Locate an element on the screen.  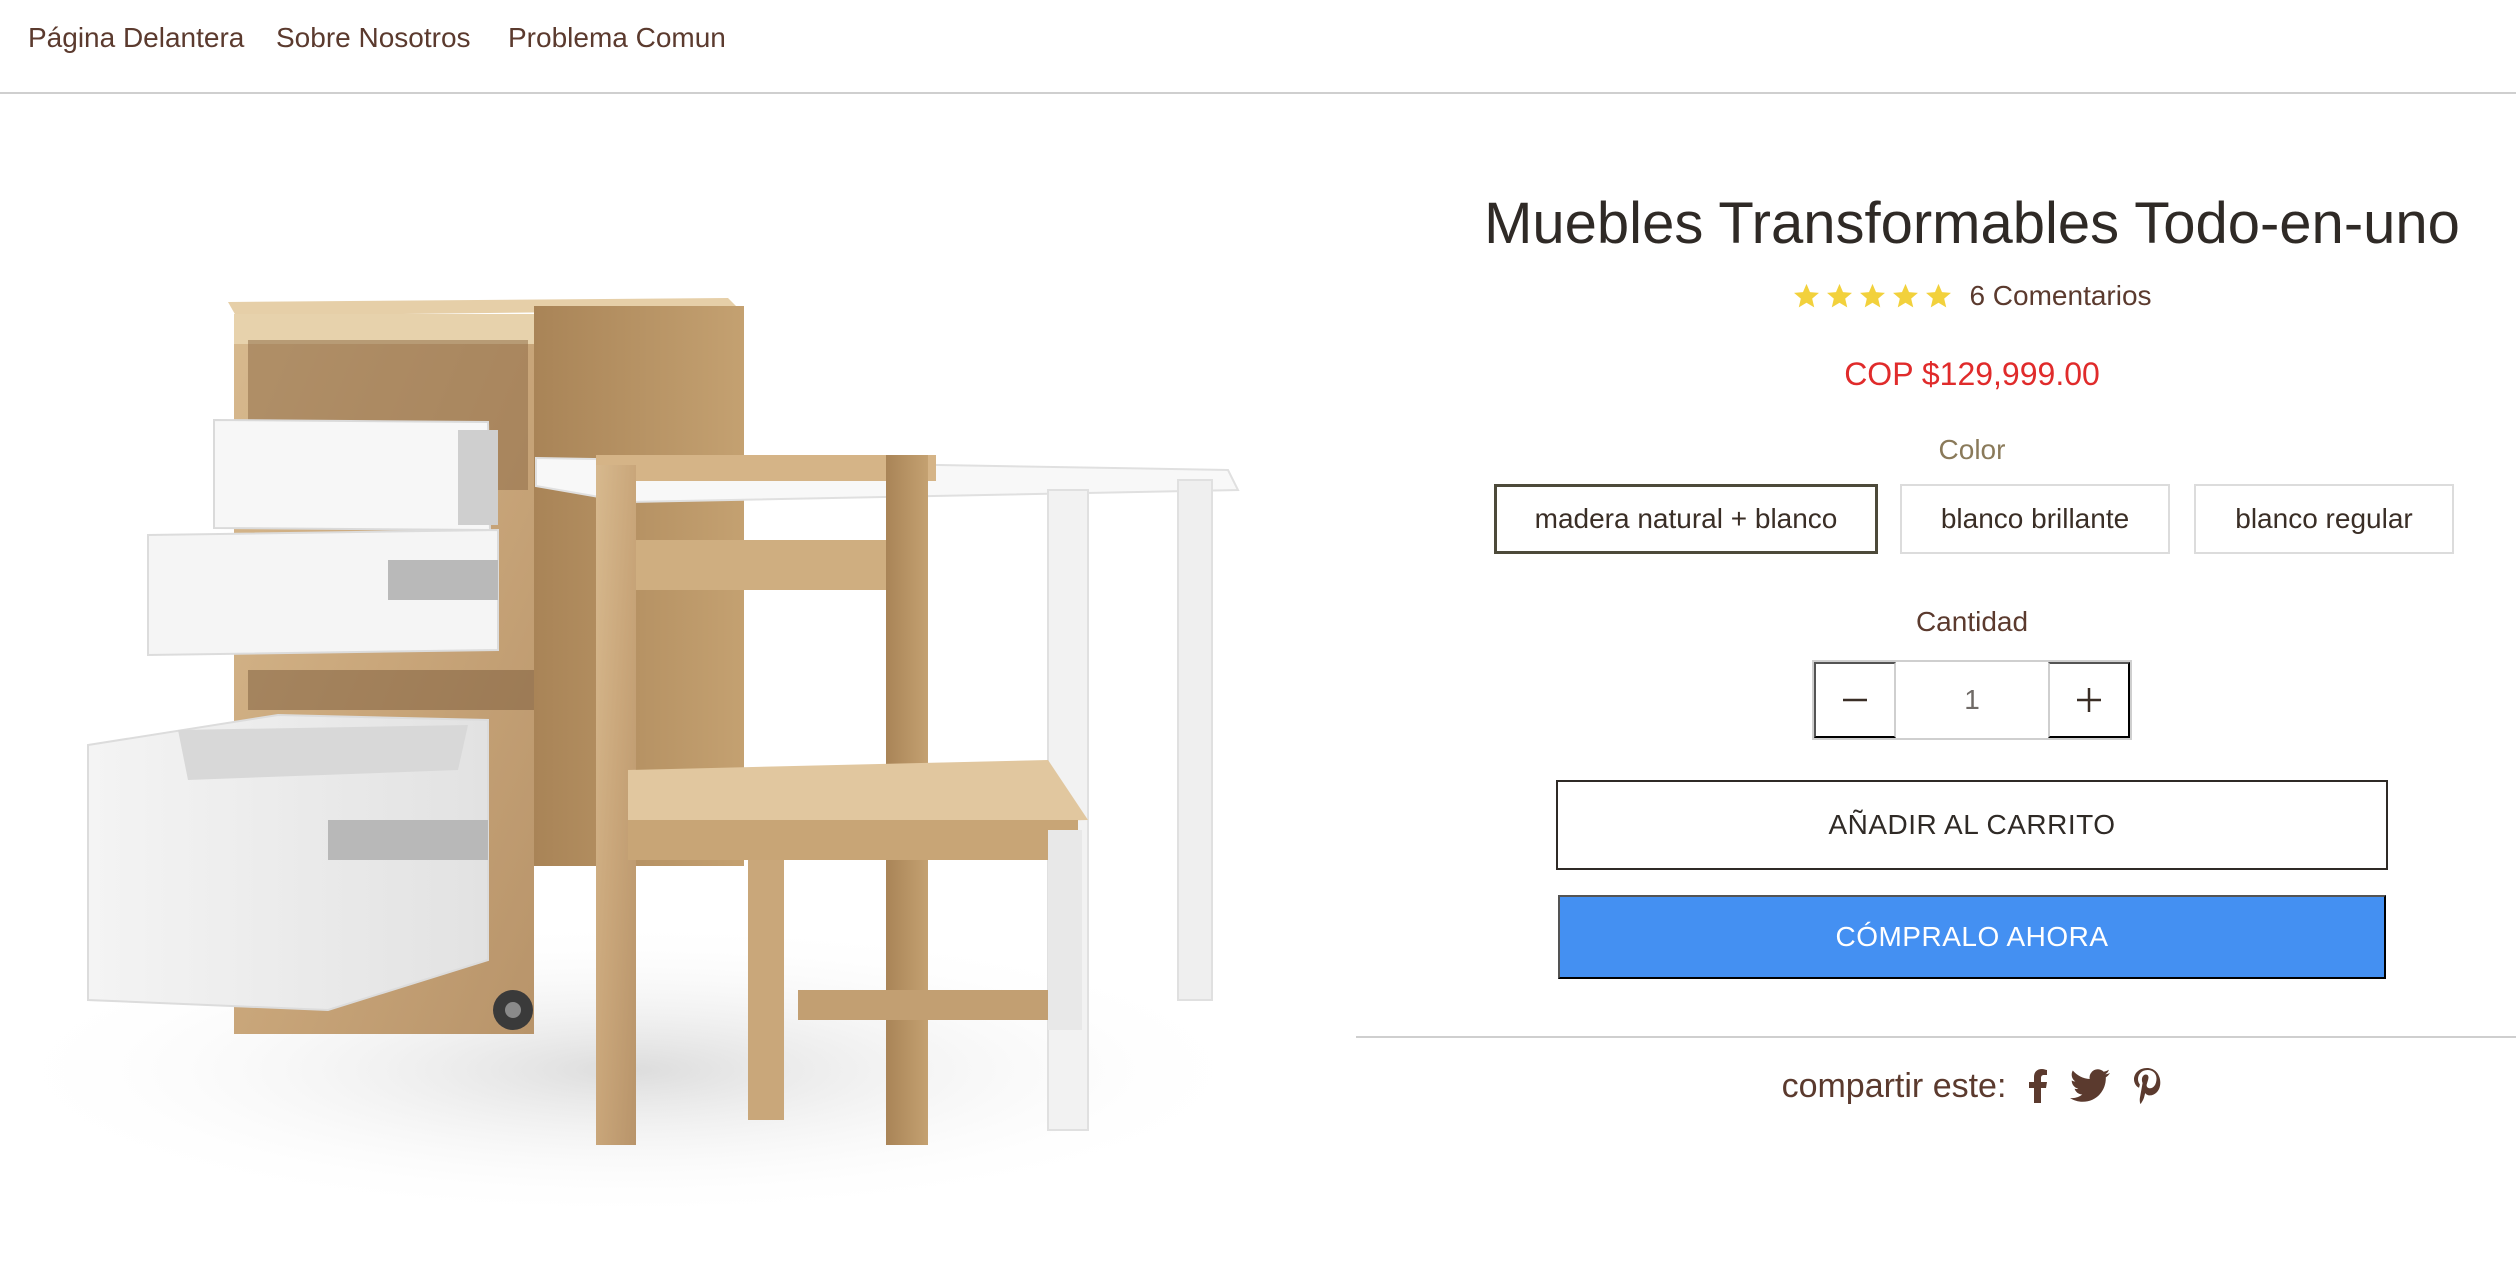
quantity-decrease-button is located at coordinates (1855, 700).